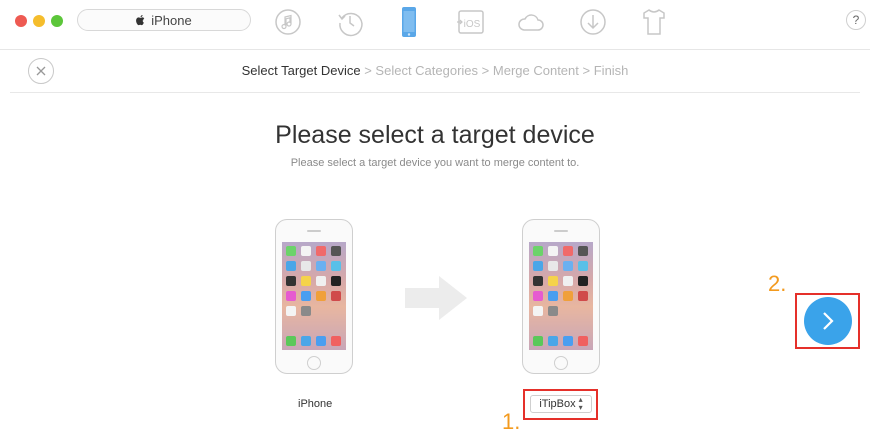 The width and height of the screenshot is (870, 439). Describe the element at coordinates (435, 49) in the screenshot. I see `toolbar-divider` at that location.